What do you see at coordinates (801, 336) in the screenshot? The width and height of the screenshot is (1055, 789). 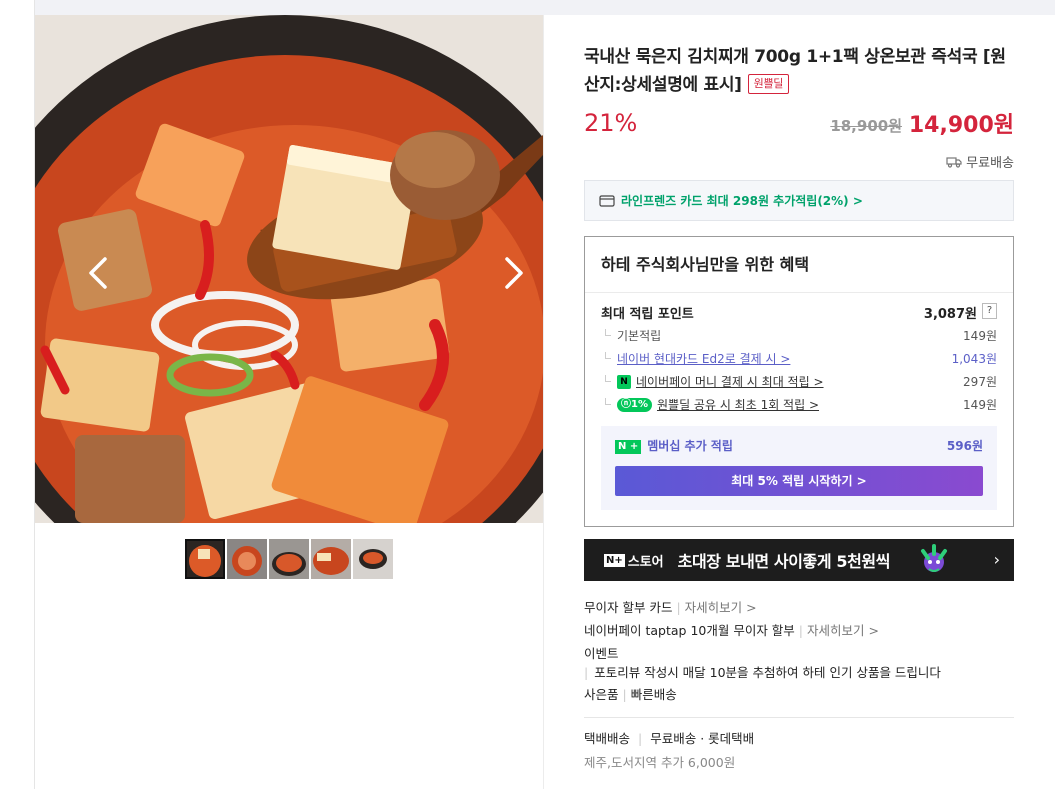 I see `points-row-basic: 기본적립 149원` at bounding box center [801, 336].